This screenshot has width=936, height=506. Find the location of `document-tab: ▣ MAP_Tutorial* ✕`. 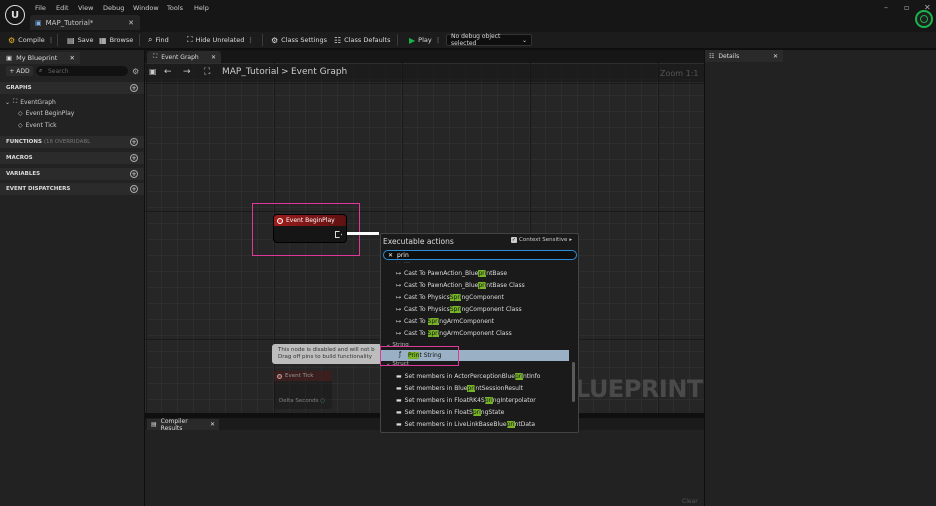

document-tab: ▣ MAP_Tutorial* ✕ is located at coordinates (85, 22).